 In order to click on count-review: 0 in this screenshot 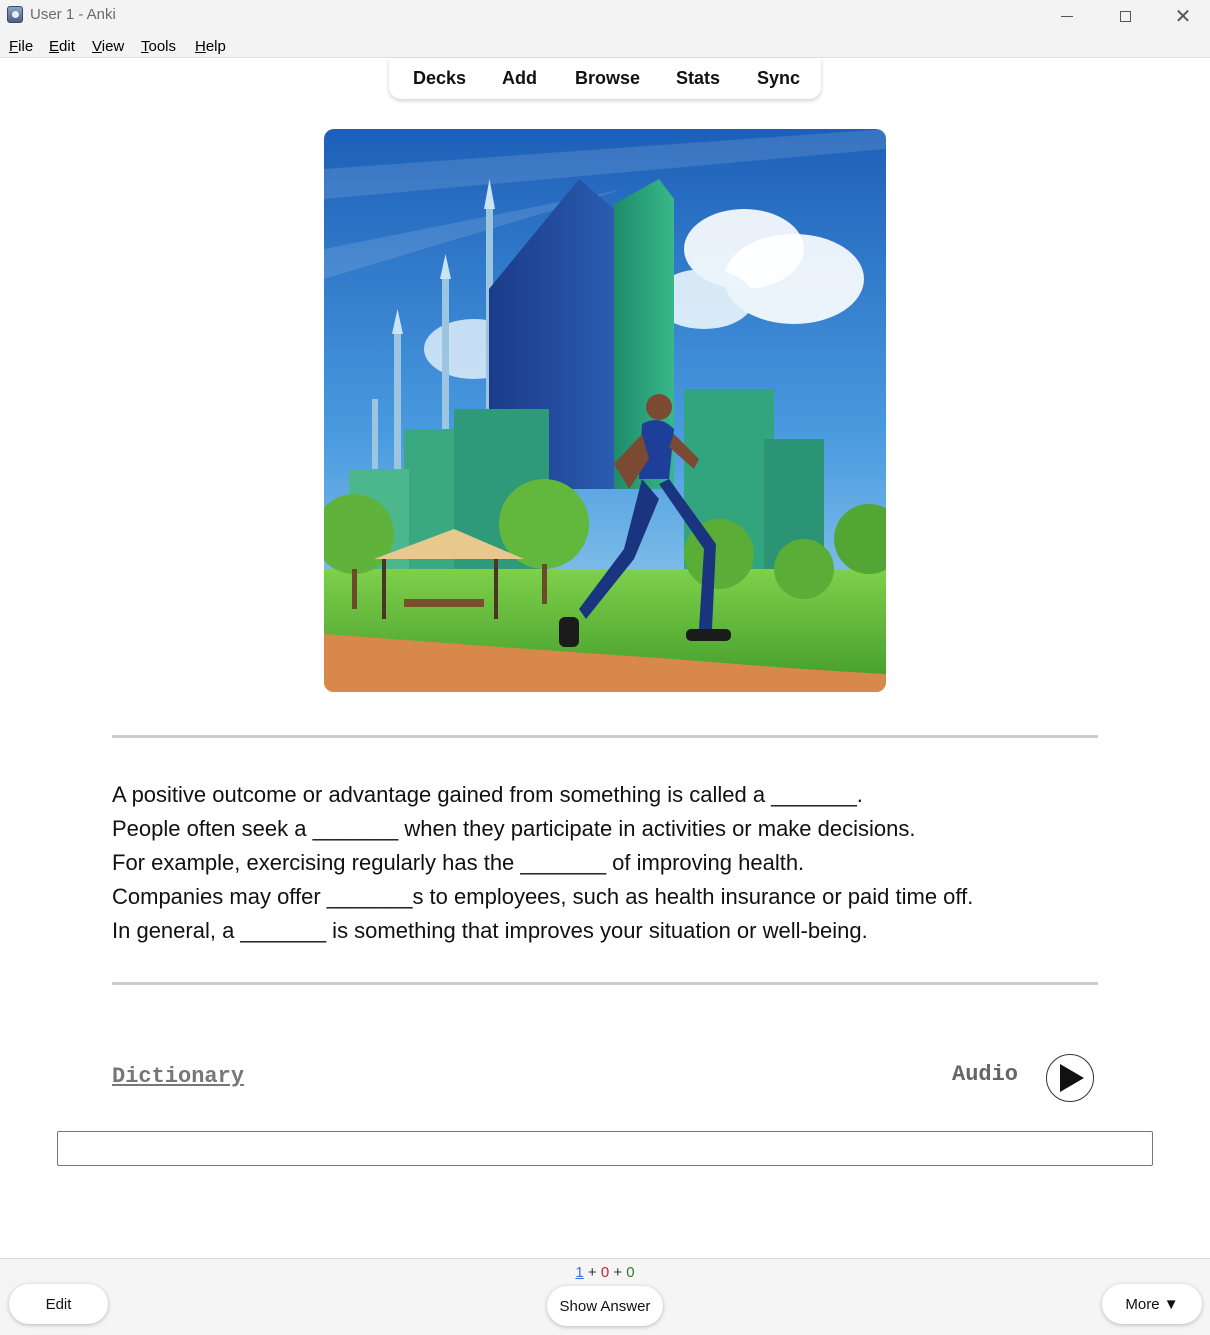, I will do `click(630, 1272)`.